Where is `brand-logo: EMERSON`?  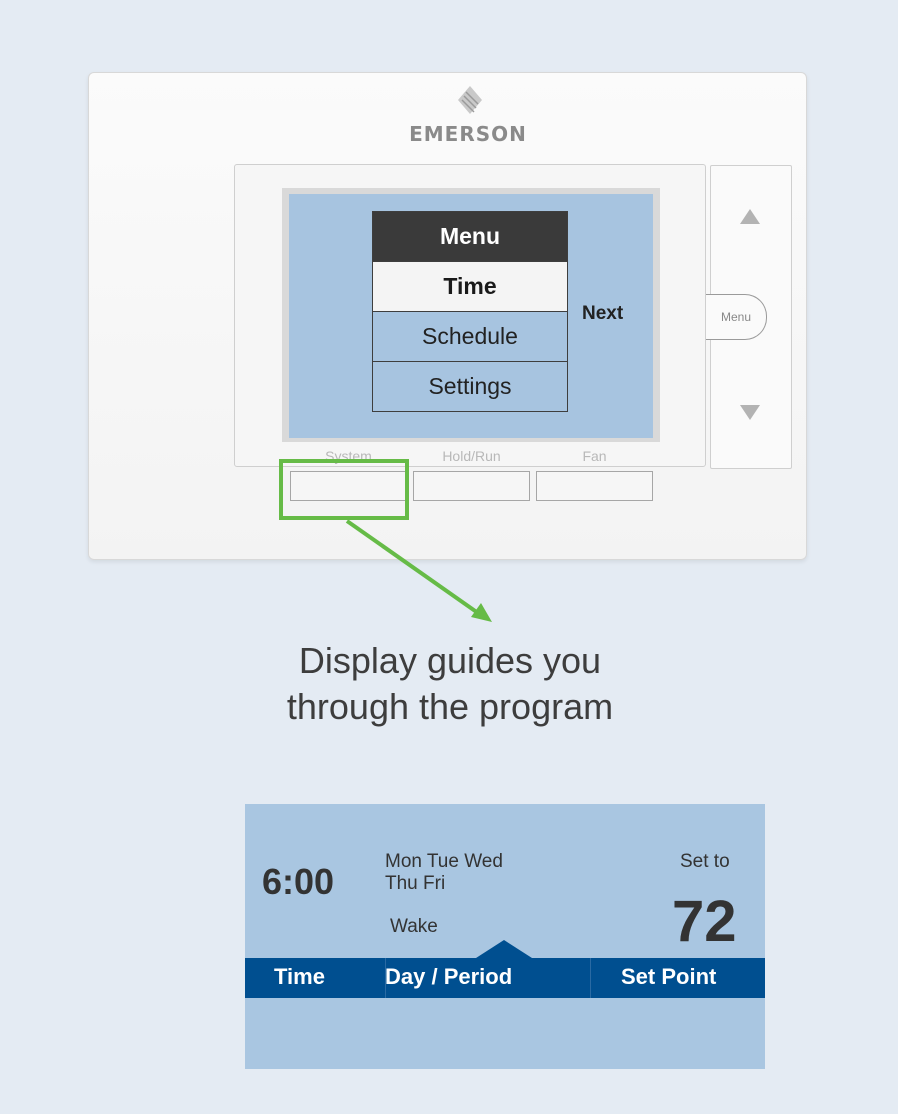 brand-logo: EMERSON is located at coordinates (468, 134).